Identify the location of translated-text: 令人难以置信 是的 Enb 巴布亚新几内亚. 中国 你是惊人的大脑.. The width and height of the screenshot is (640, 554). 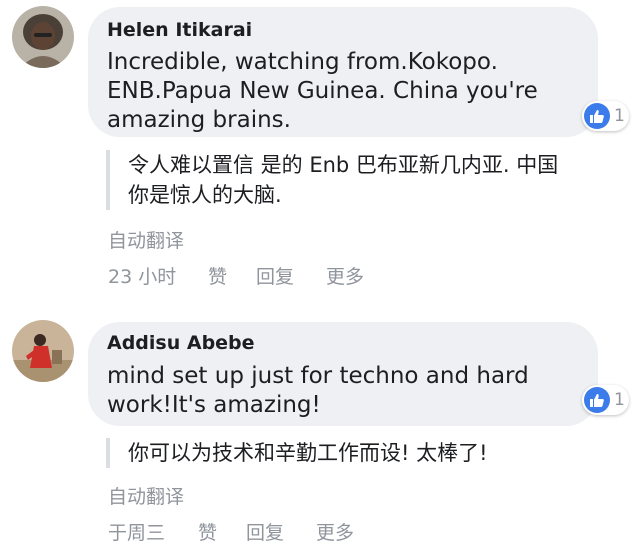
(332, 180).